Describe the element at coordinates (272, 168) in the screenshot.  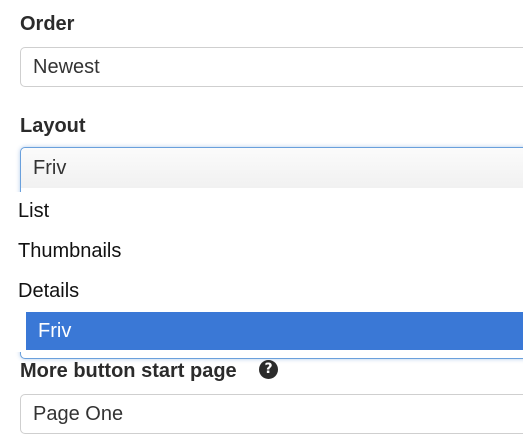
I see `layout-select-header` at that location.